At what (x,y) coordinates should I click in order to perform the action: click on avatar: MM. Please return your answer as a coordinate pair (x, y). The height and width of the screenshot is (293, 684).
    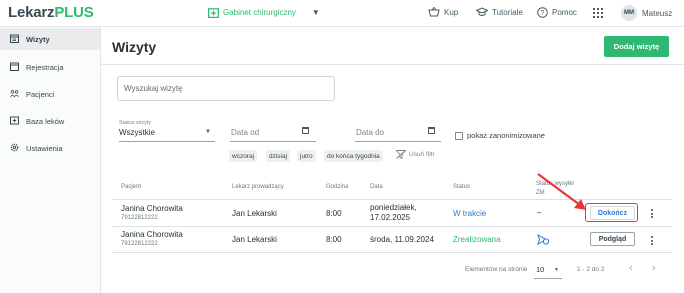
    Looking at the image, I should click on (629, 13).